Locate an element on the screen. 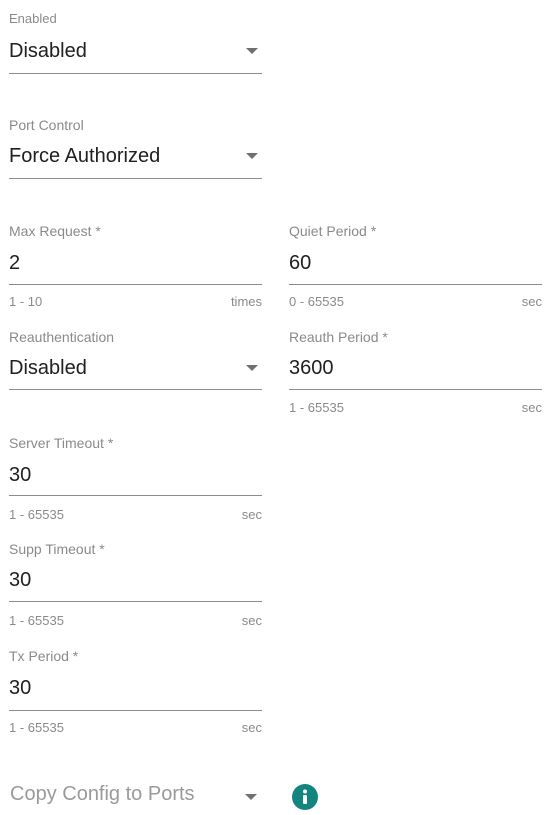 Image resolution: width=544 pixels, height=815 pixels. port-control-value: Force Authorized is located at coordinates (85, 156).